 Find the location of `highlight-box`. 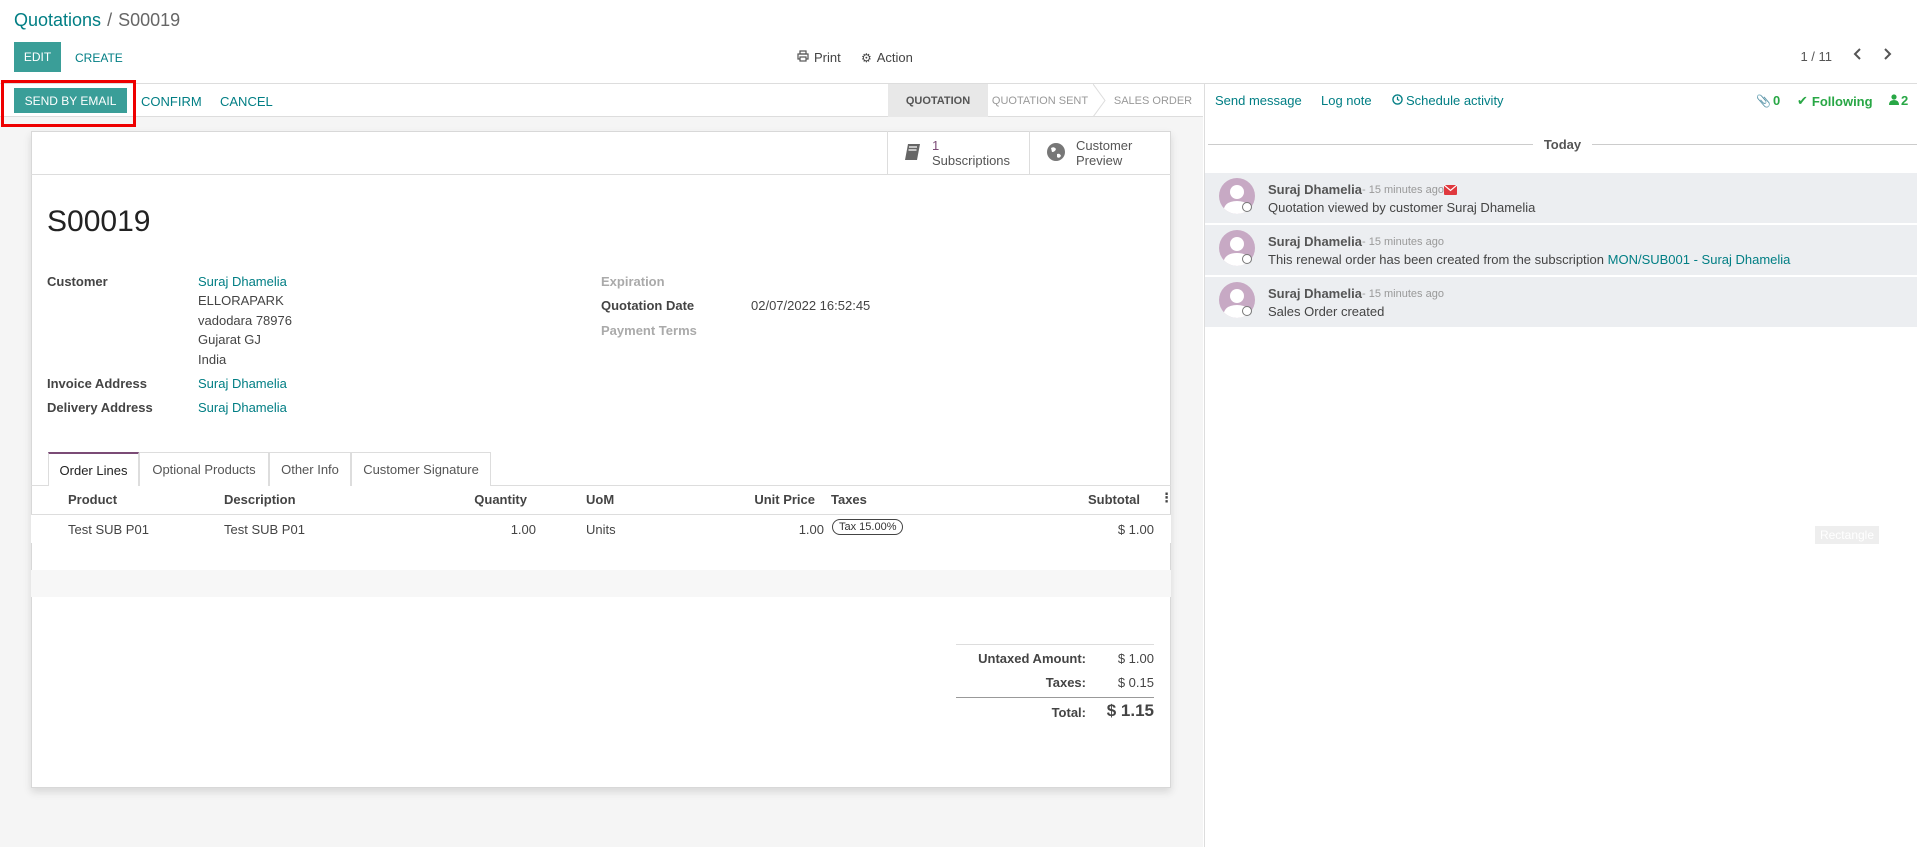

highlight-box is located at coordinates (68, 103).